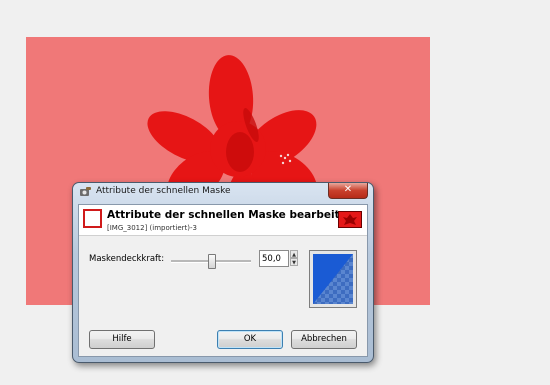 Image resolution: width=550 pixels, height=385 pixels. What do you see at coordinates (324, 339) in the screenshot?
I see `cancel-button: Abbrechen` at bounding box center [324, 339].